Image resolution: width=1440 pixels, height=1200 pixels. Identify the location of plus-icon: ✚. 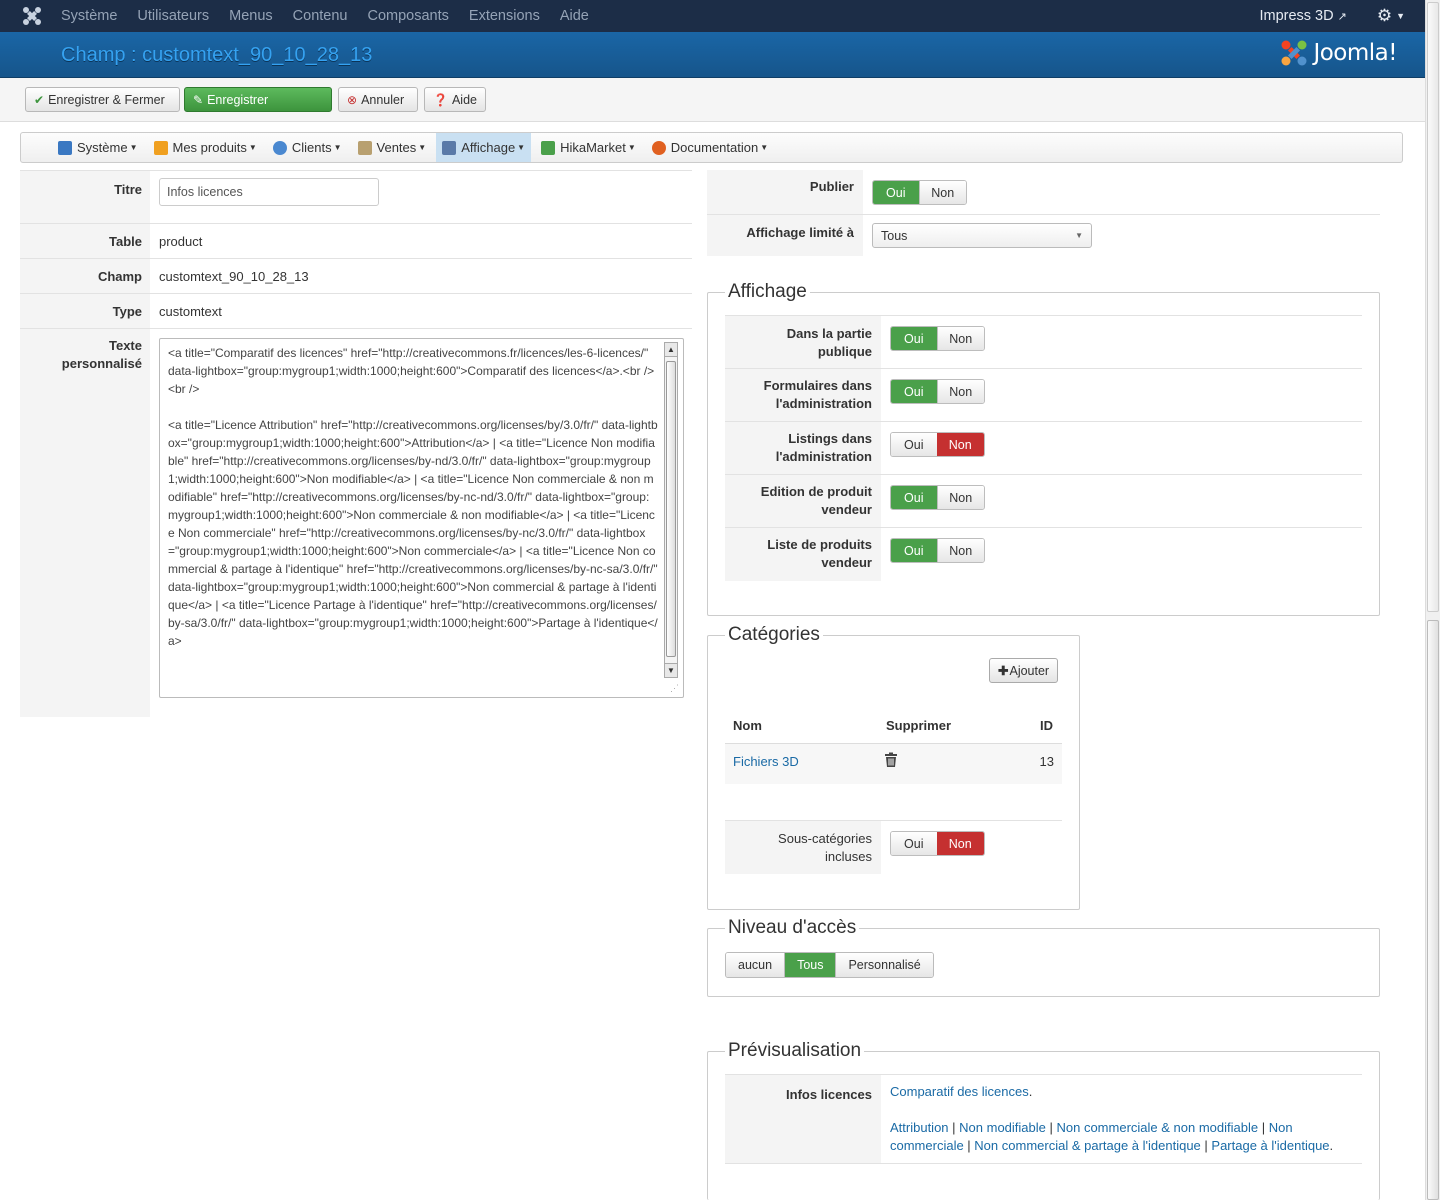
(1003, 671).